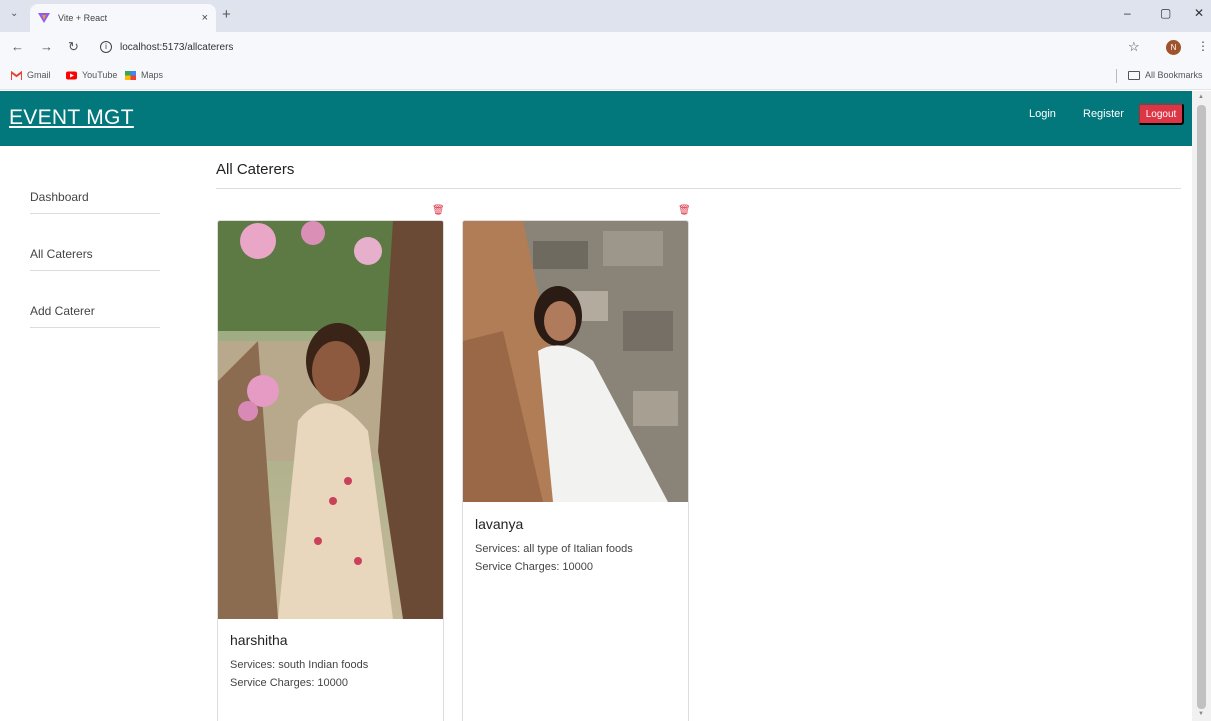 Image resolution: width=1211 pixels, height=721 pixels. I want to click on profile-avatar: N, so click(1173, 47).